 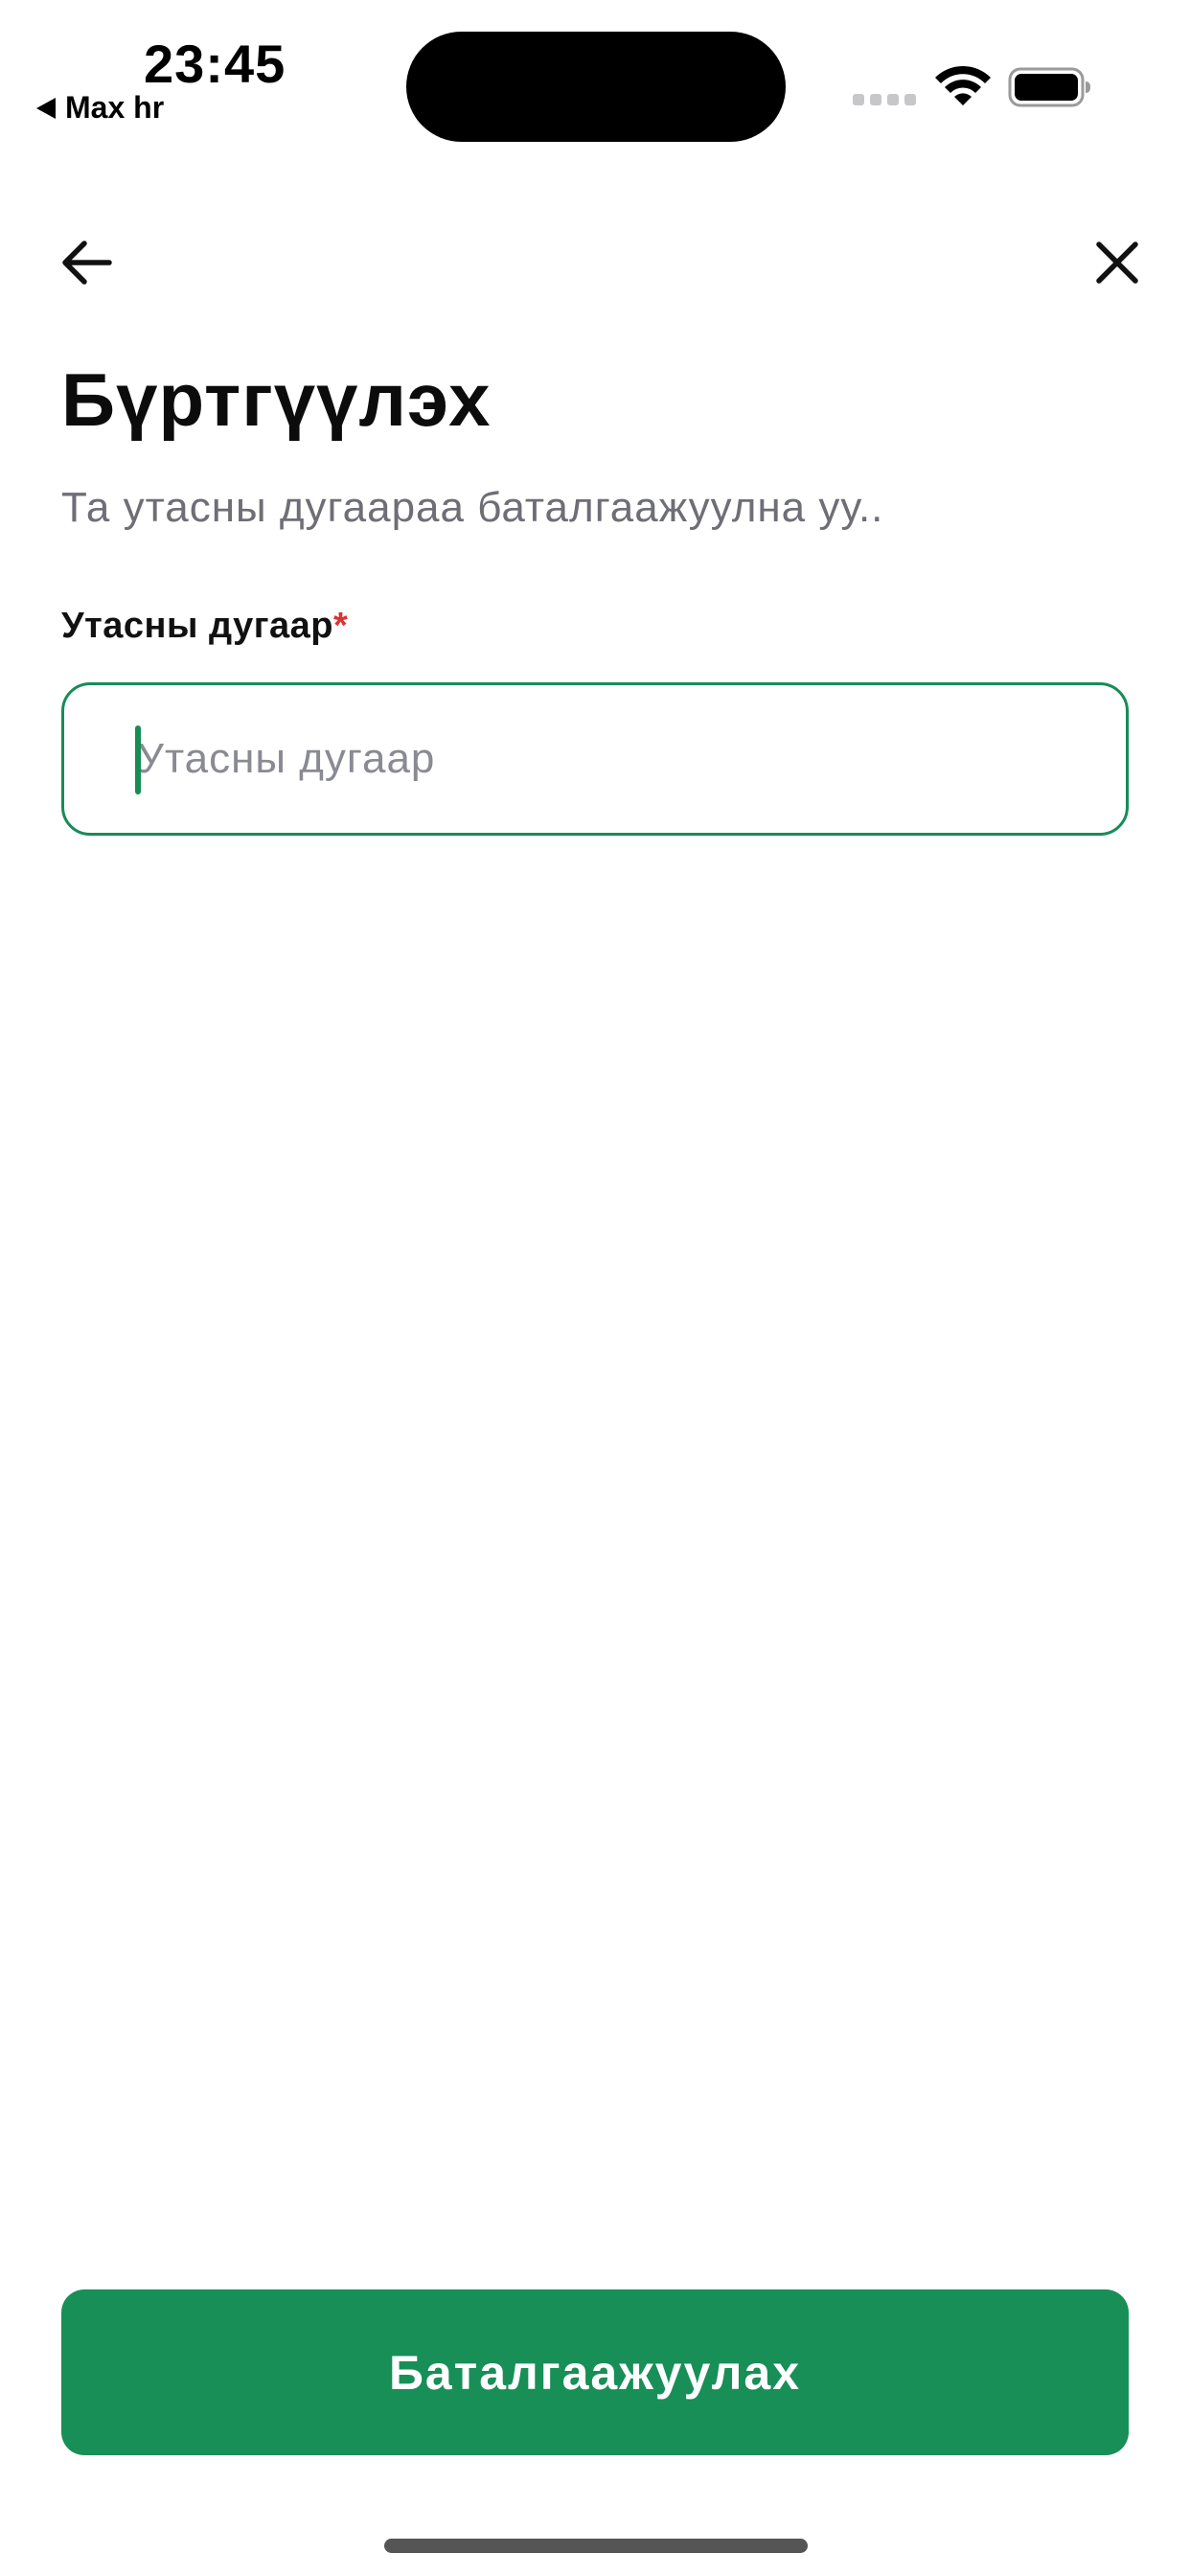 What do you see at coordinates (632, 759) in the screenshot?
I see `phone-input` at bounding box center [632, 759].